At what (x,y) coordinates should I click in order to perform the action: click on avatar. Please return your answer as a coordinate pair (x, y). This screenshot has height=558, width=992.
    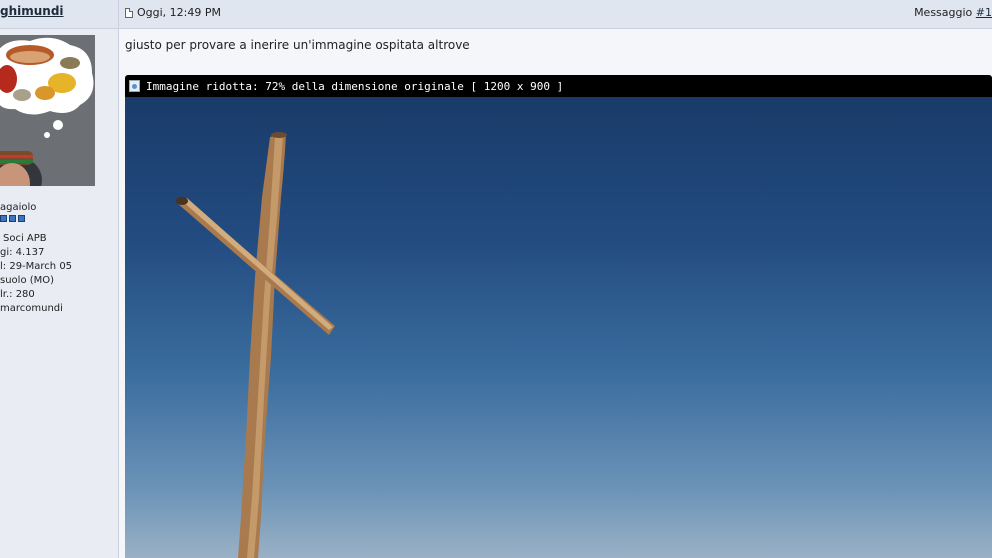
    Looking at the image, I should click on (47, 110).